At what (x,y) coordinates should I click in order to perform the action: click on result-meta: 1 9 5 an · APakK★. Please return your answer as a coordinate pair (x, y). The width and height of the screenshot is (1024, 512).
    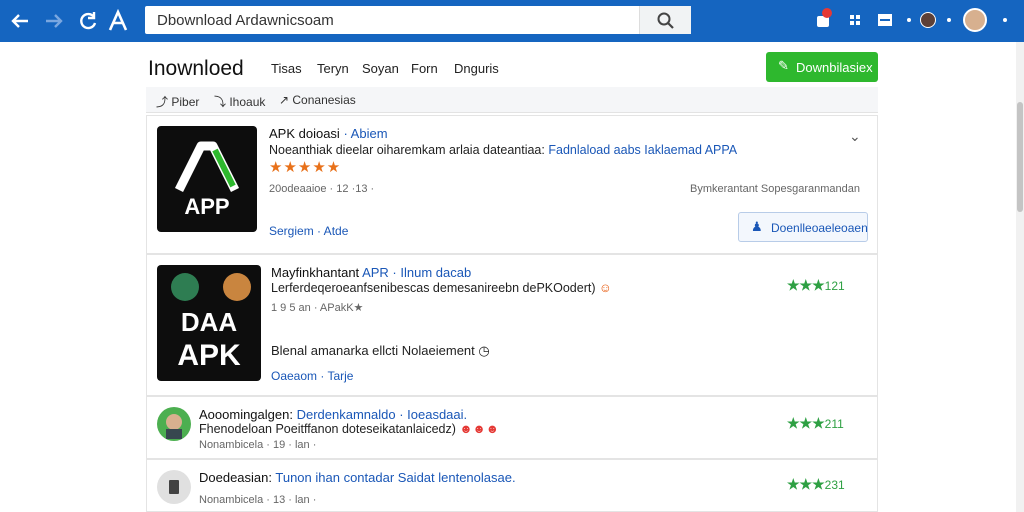
    Looking at the image, I should click on (317, 308).